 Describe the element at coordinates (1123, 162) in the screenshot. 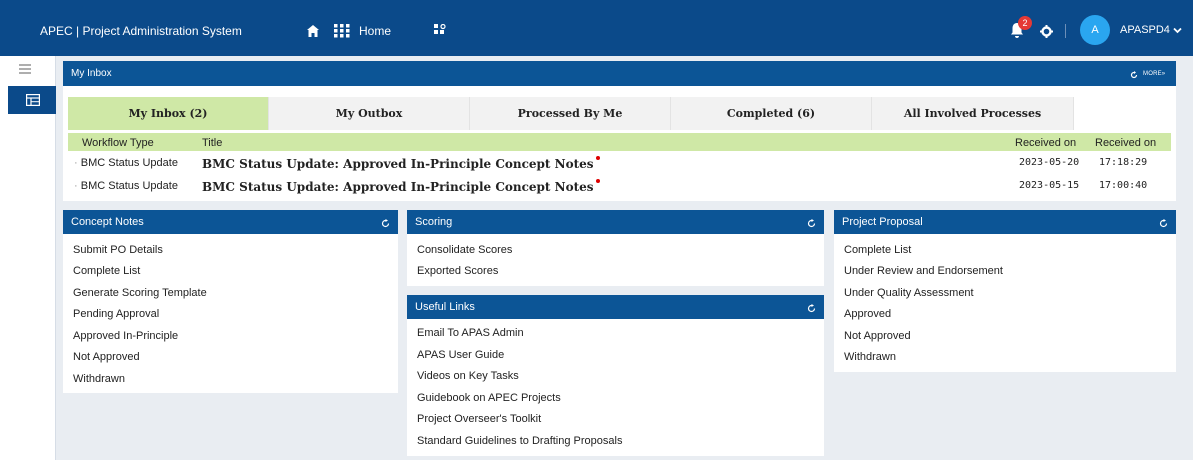

I see `received-time-cell: 17:18:29` at that location.